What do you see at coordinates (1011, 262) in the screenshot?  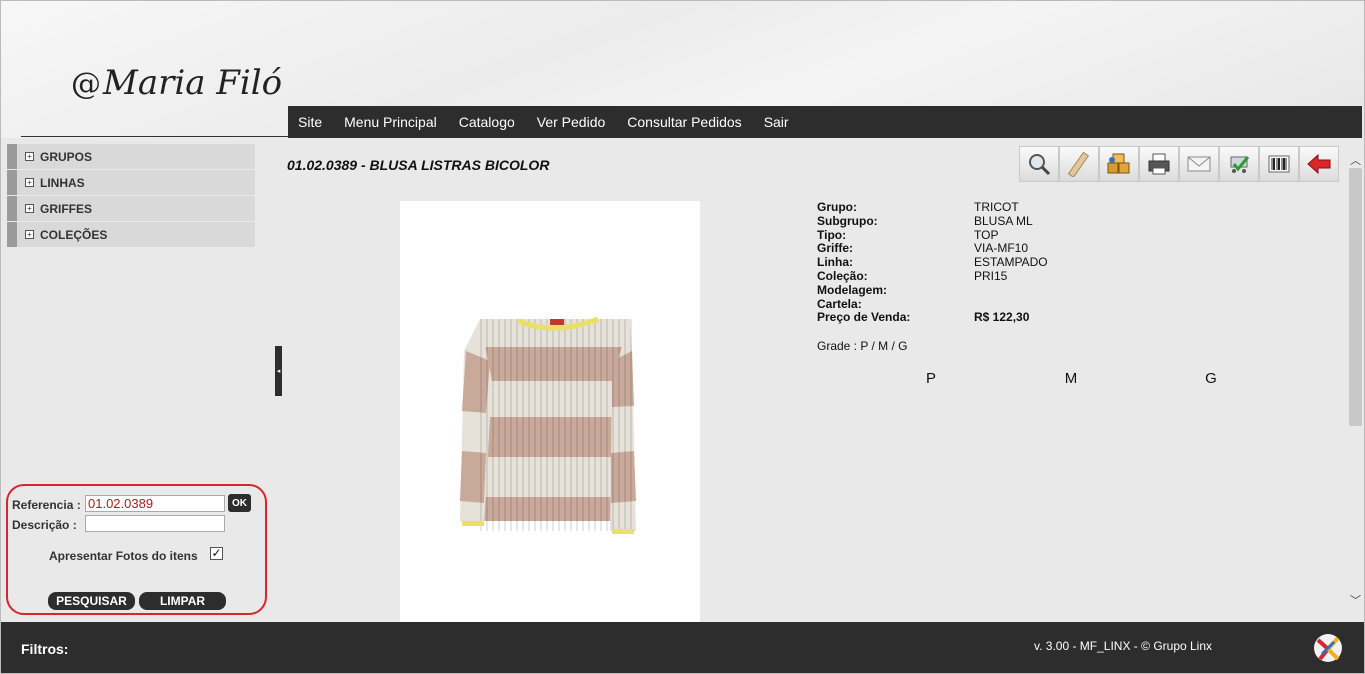 I see `detail-value: ESTAMPADO` at bounding box center [1011, 262].